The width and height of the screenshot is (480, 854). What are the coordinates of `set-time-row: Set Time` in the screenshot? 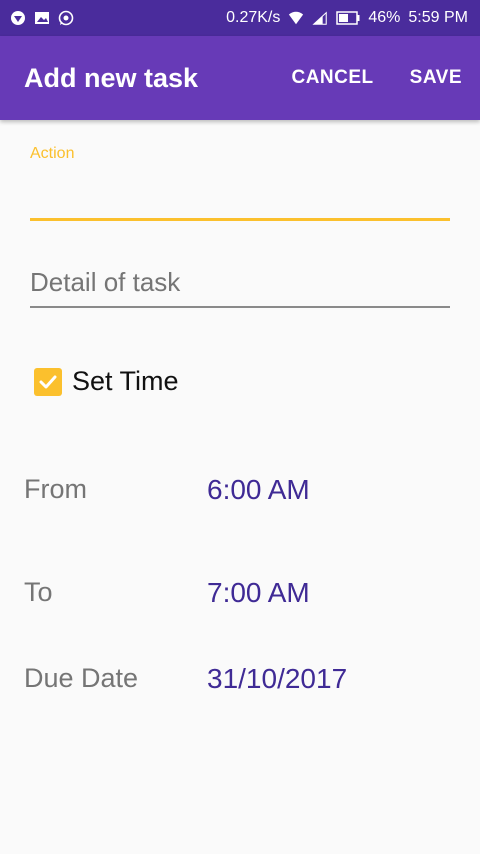 It's located at (106, 381).